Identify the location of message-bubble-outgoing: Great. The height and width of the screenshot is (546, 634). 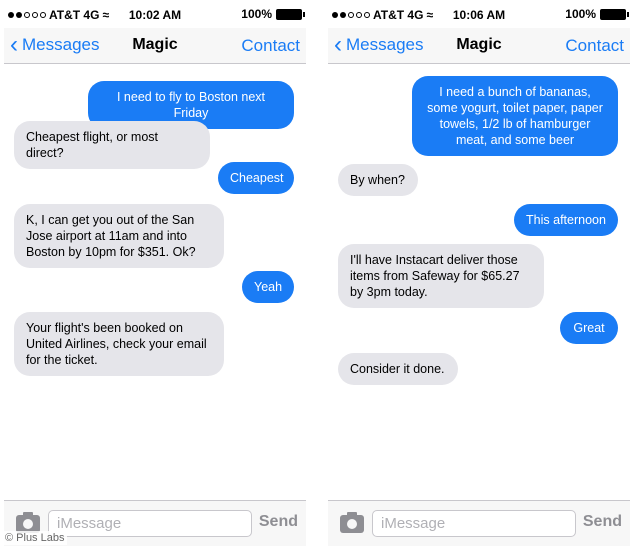
(589, 328).